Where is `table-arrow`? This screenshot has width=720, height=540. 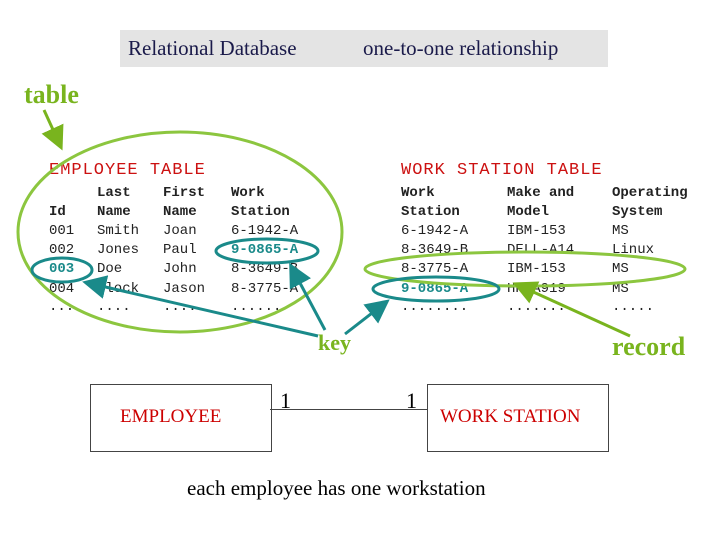 table-arrow is located at coordinates (52, 130).